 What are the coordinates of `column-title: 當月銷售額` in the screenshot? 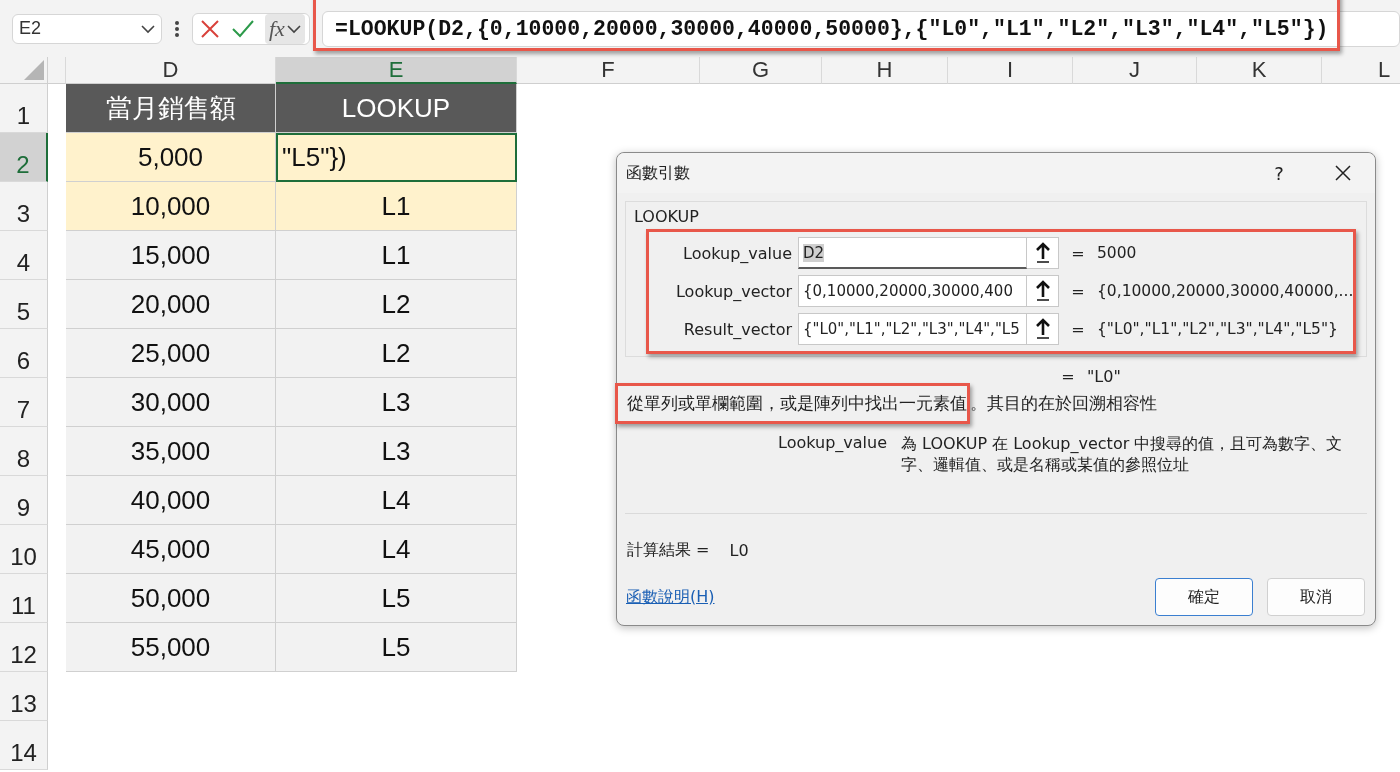 It's located at (171, 108).